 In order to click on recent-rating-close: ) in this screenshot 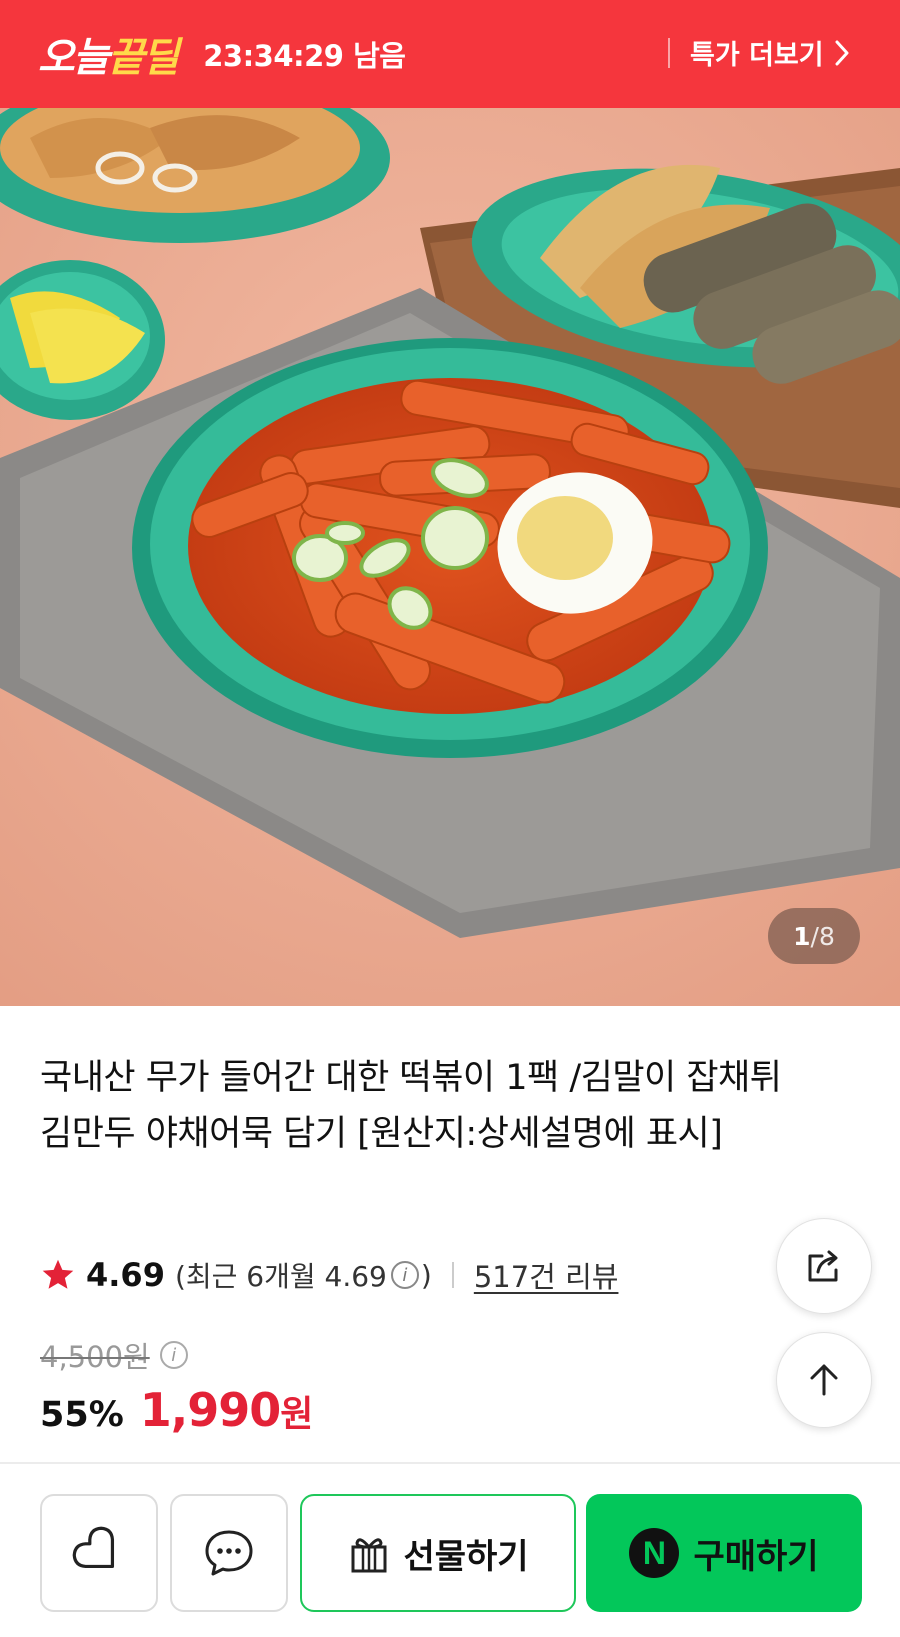, I will do `click(426, 1275)`.